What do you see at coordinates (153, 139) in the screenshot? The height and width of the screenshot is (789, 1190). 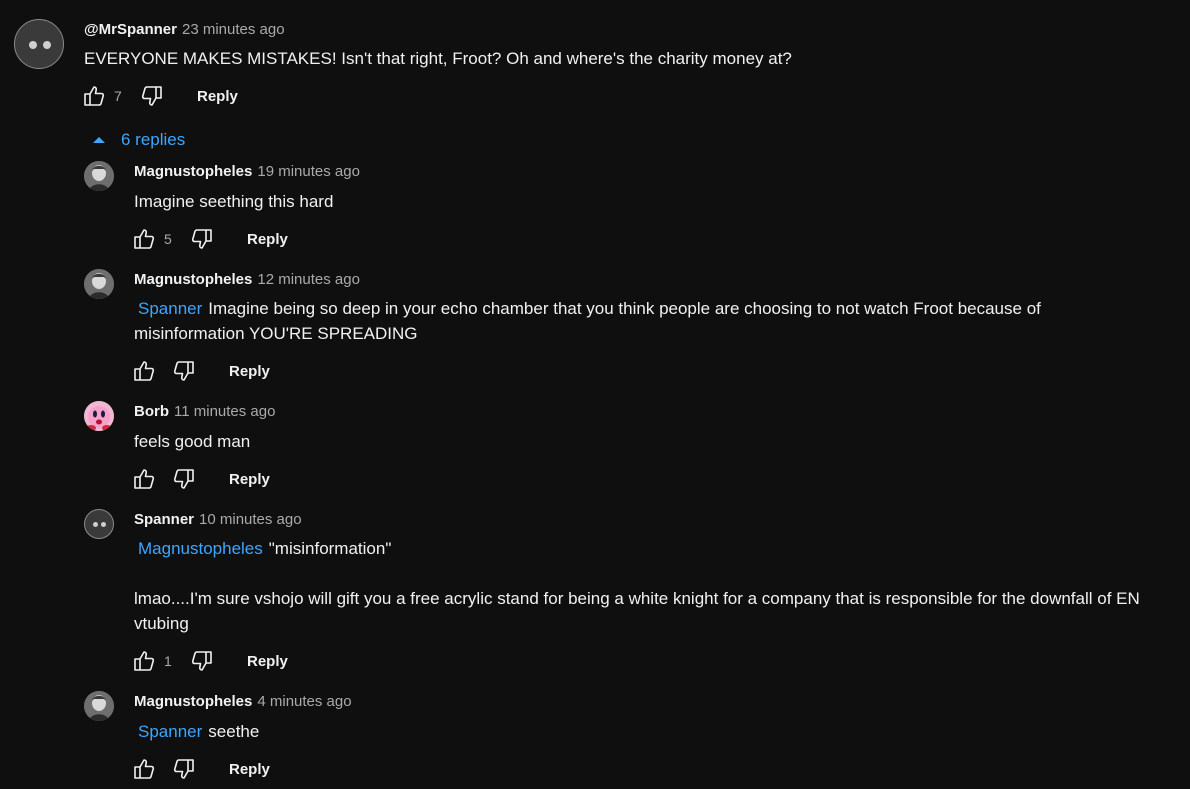 I see `replies-count-label: 6 replies` at bounding box center [153, 139].